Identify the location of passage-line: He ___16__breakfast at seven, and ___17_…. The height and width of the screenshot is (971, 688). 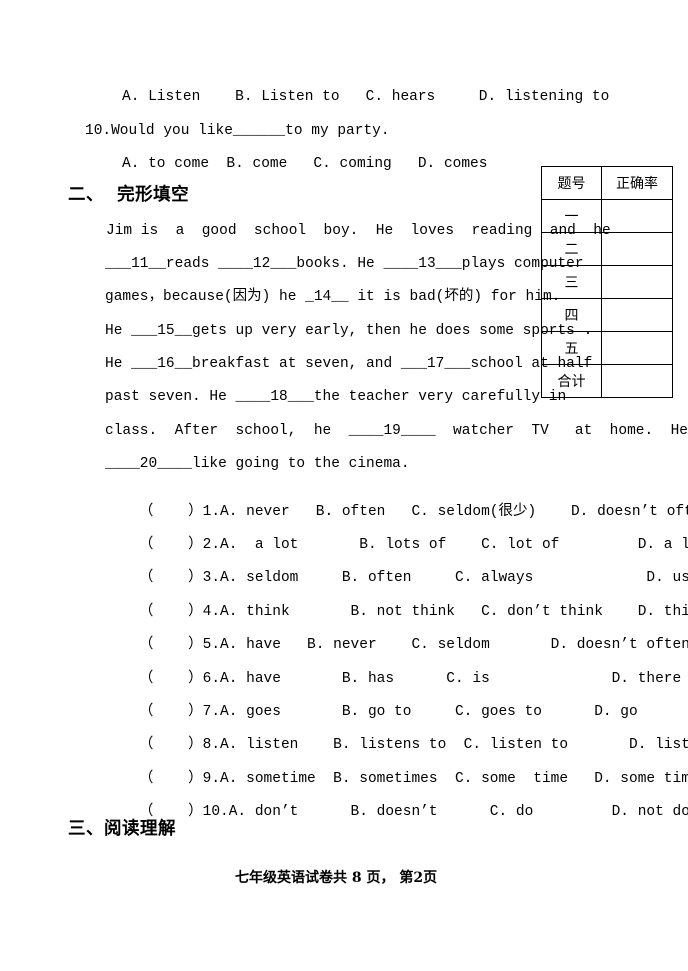
(349, 364).